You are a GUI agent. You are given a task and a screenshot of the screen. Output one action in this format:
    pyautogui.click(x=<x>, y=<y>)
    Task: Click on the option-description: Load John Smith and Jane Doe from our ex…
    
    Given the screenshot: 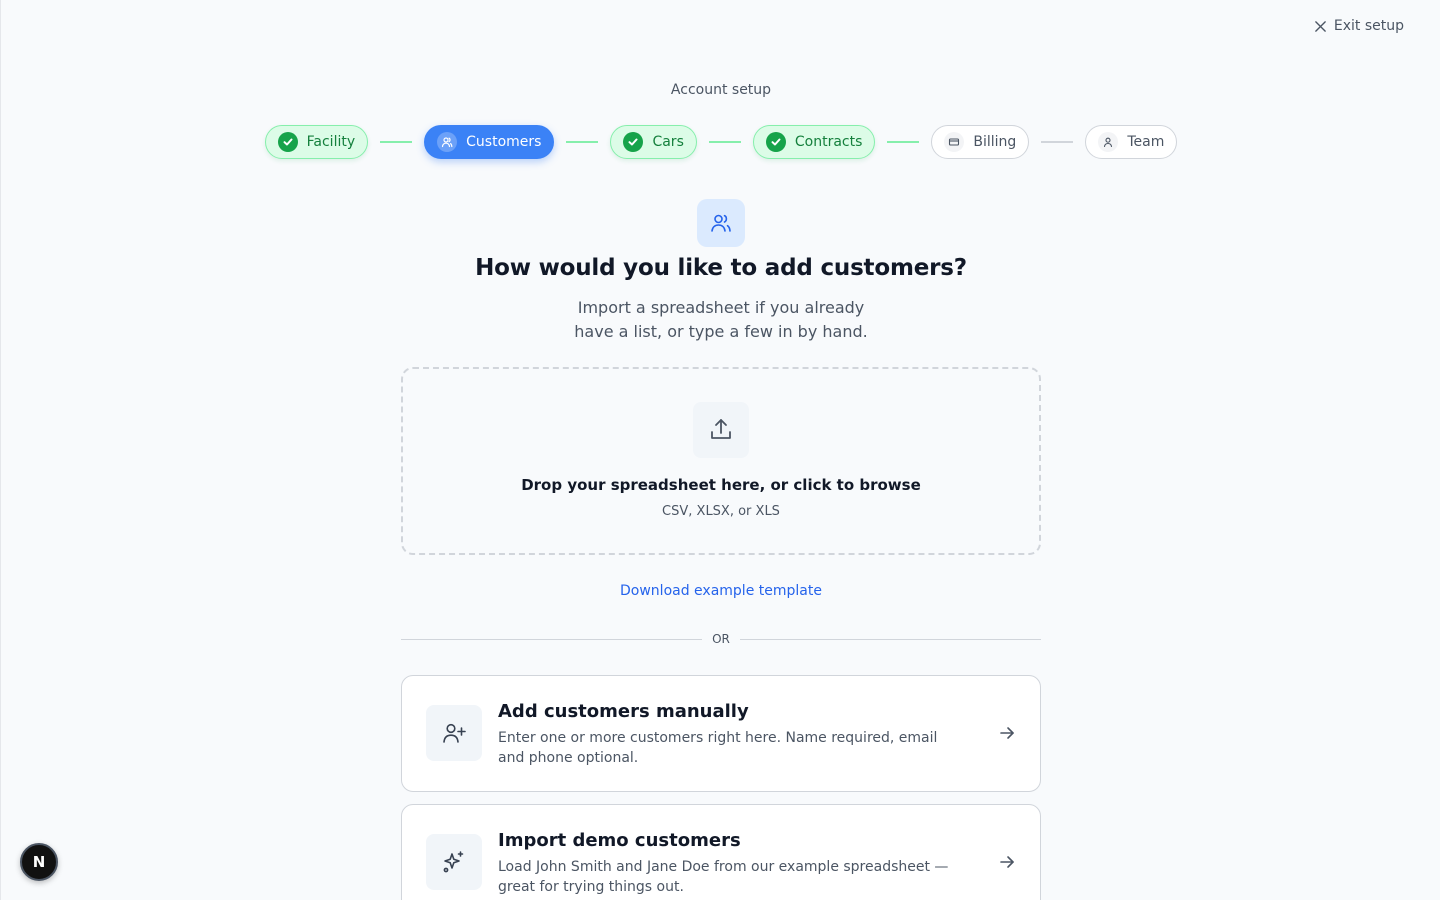 What is the action you would take?
    pyautogui.click(x=723, y=877)
    